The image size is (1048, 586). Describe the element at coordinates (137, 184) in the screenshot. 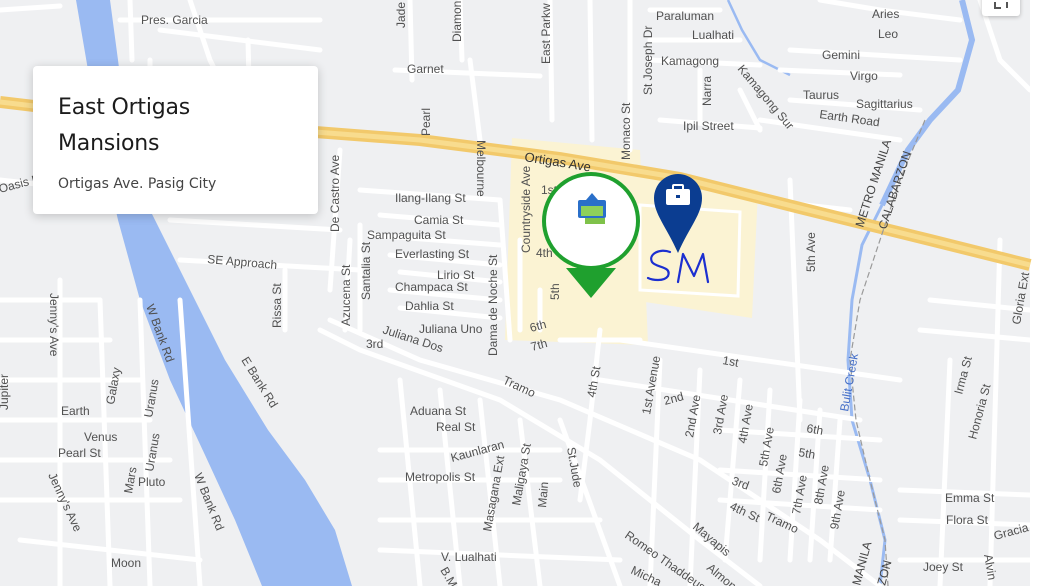

I see `place-address: Ortigas Ave. Pasig City` at that location.